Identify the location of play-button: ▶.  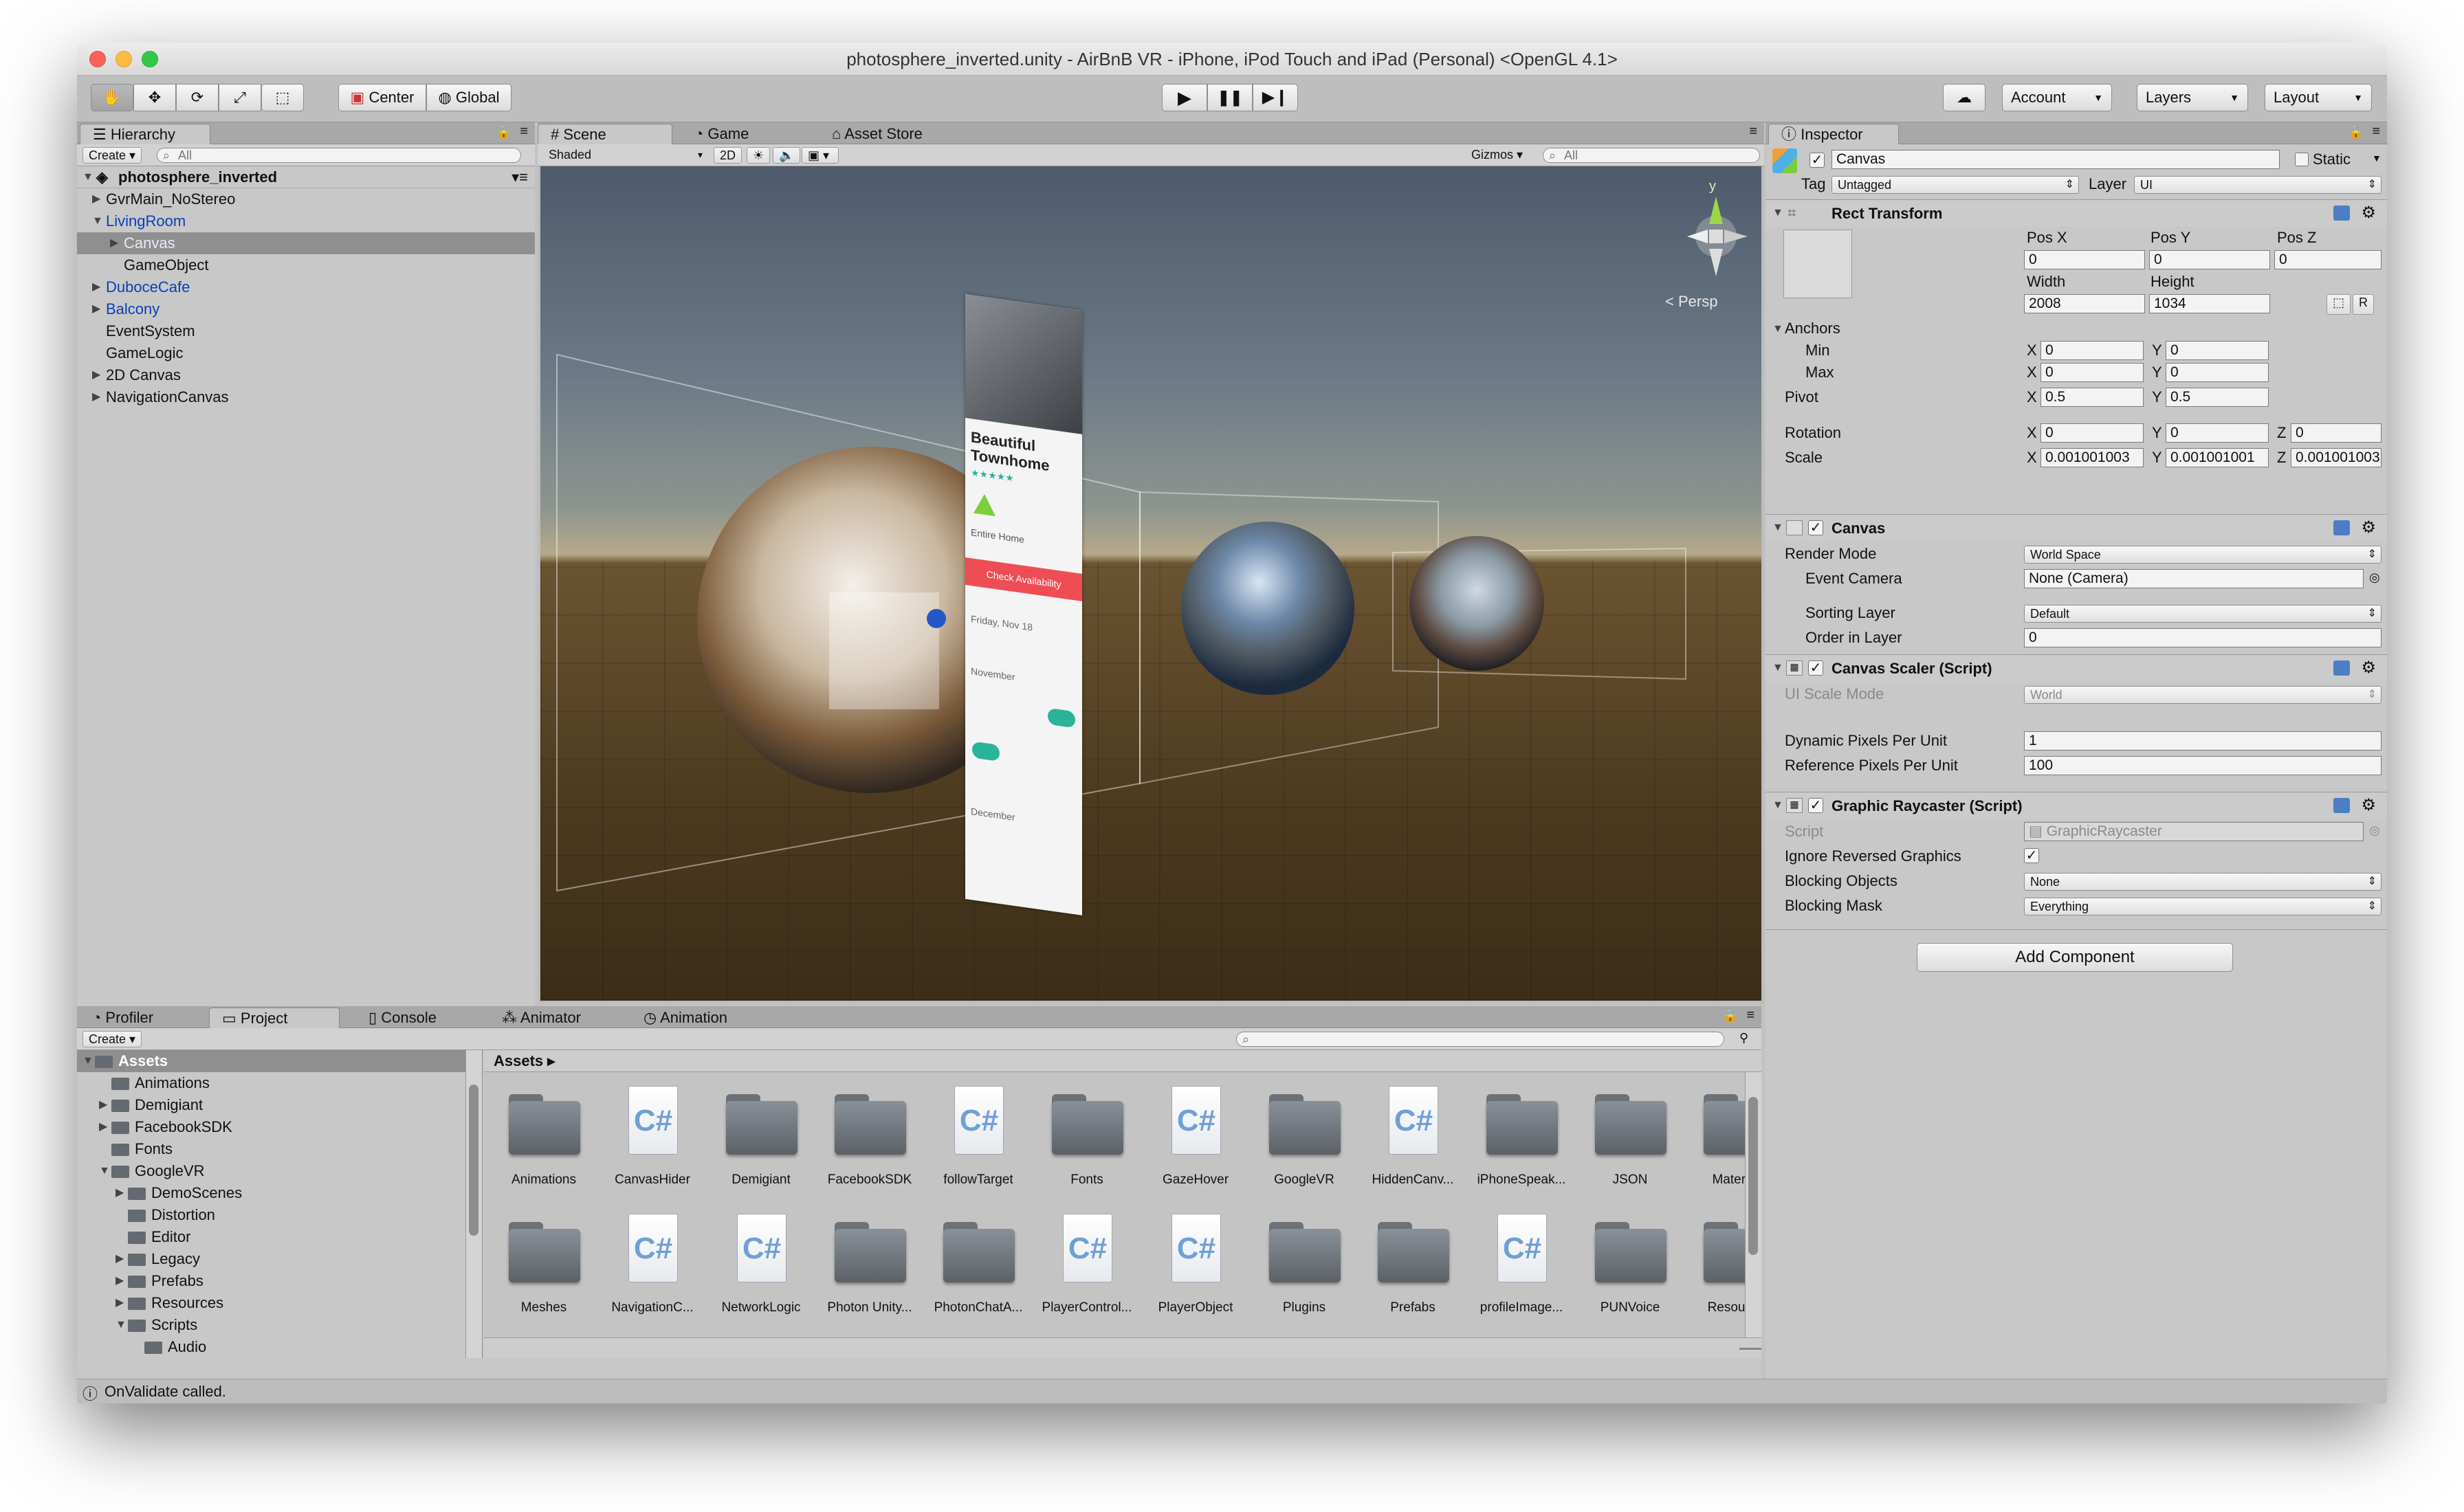
(1184, 97).